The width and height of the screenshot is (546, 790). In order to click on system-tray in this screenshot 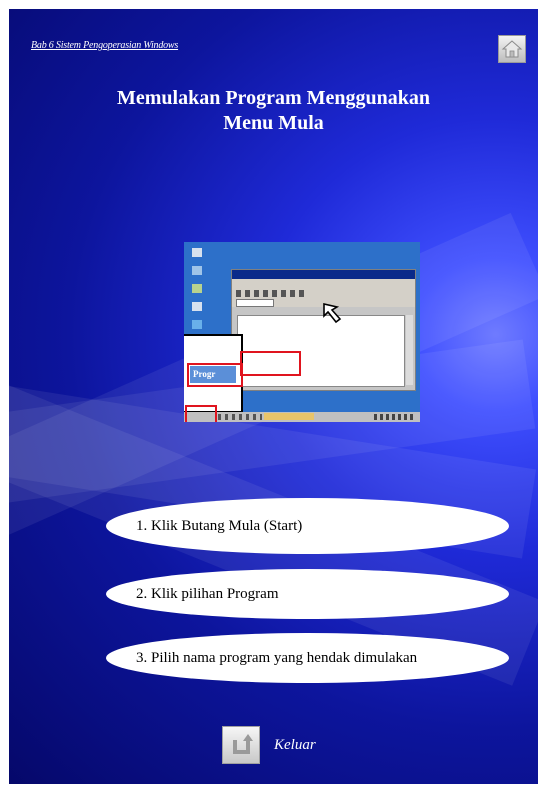, I will do `click(395, 417)`.